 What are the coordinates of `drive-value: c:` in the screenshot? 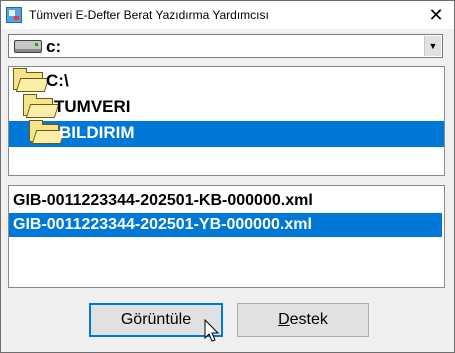 It's located at (54, 46).